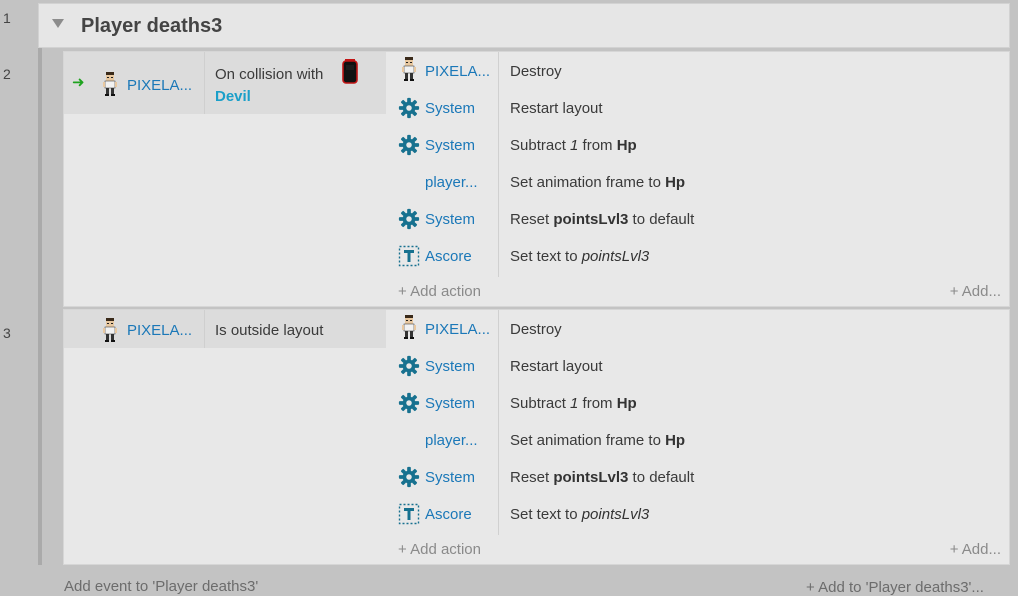  I want to click on condition-text: Is outside layout, so click(269, 330).